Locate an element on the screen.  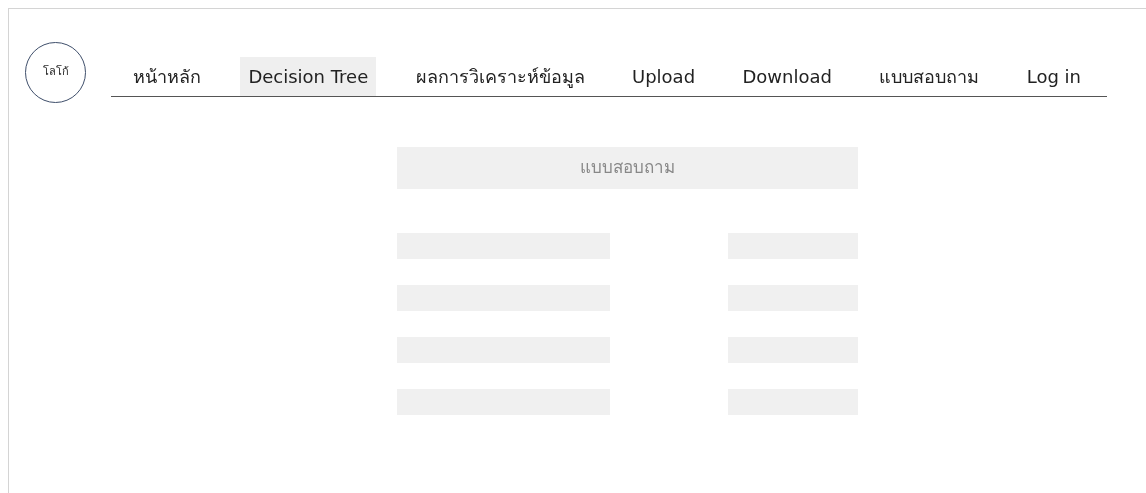
nav-link: Download is located at coordinates (787, 76).